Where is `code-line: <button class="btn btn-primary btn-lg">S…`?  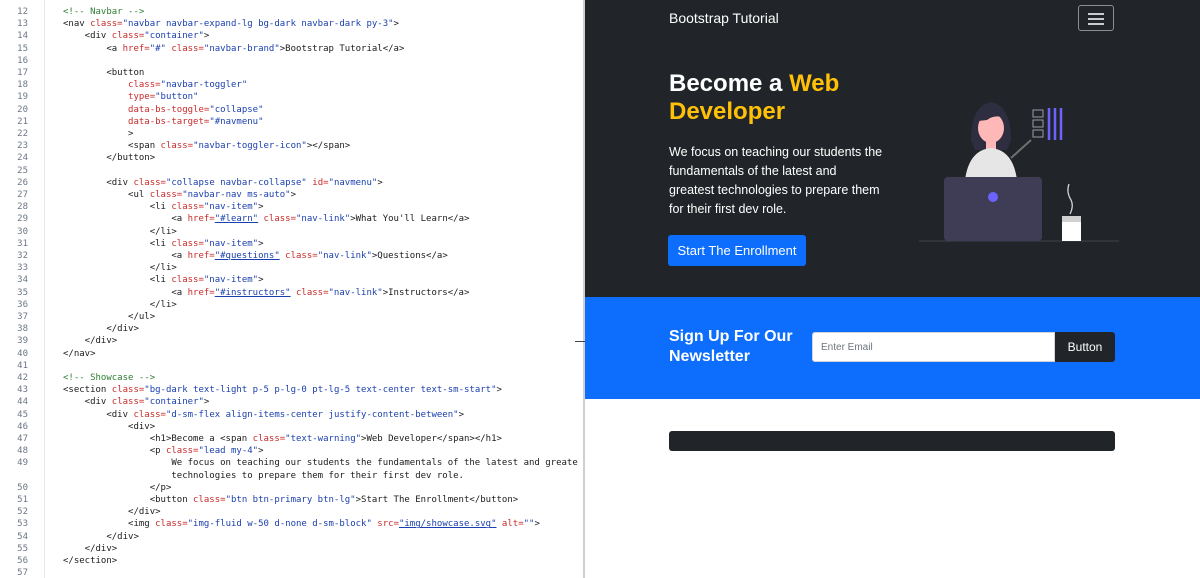
code-line: <button class="btn btn-primary btn-lg">S… is located at coordinates (290, 500).